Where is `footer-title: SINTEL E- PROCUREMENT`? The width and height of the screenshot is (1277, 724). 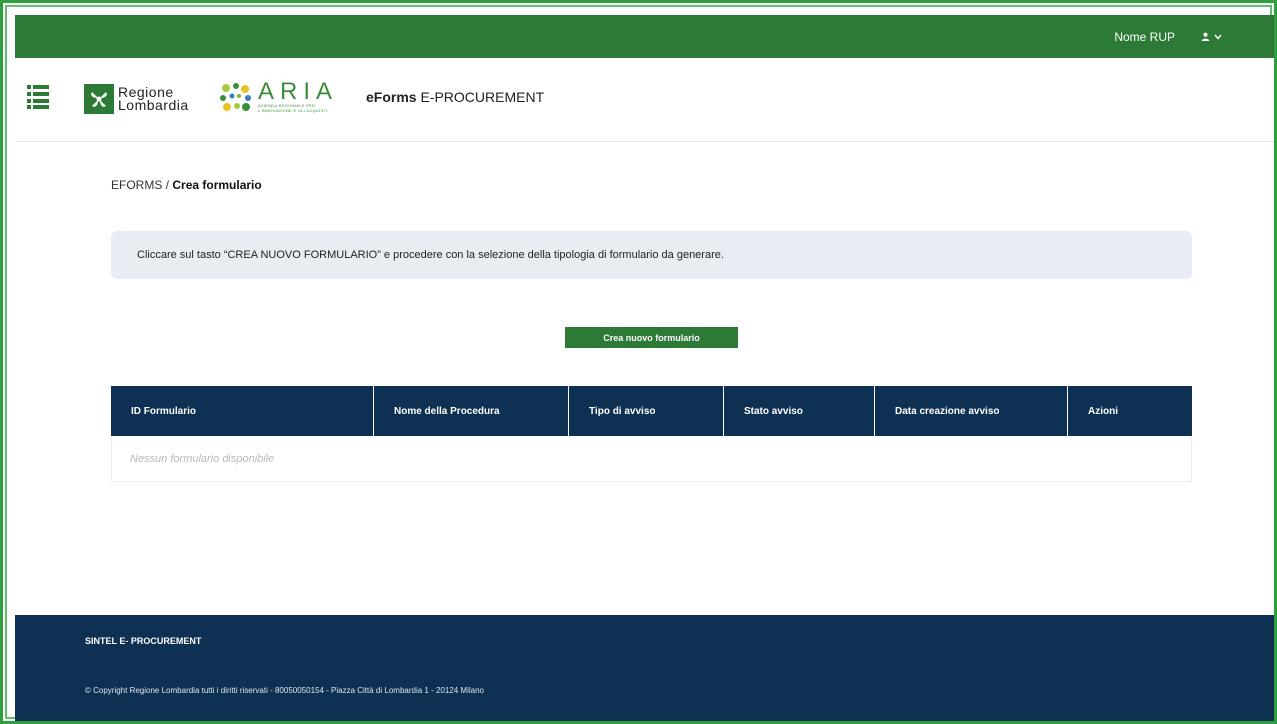 footer-title: SINTEL E- PROCUREMENT is located at coordinates (143, 641).